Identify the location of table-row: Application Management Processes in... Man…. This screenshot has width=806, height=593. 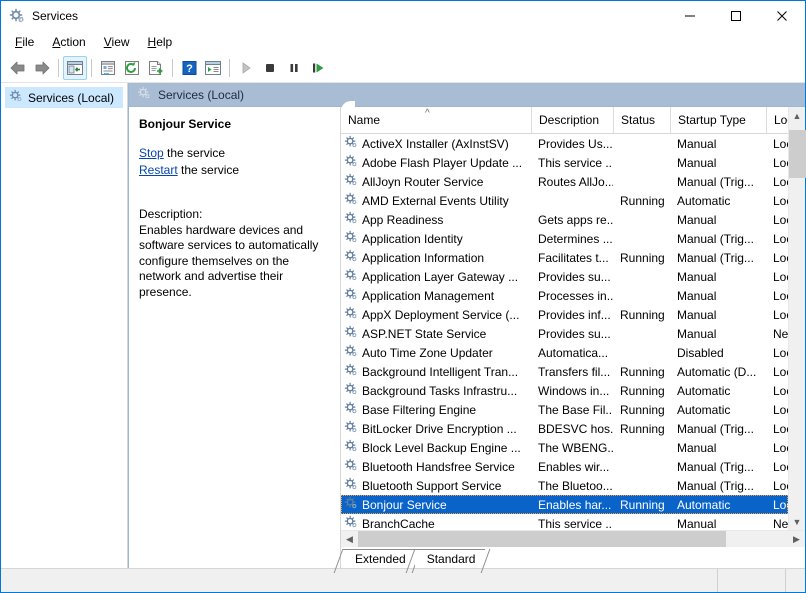
(564, 295).